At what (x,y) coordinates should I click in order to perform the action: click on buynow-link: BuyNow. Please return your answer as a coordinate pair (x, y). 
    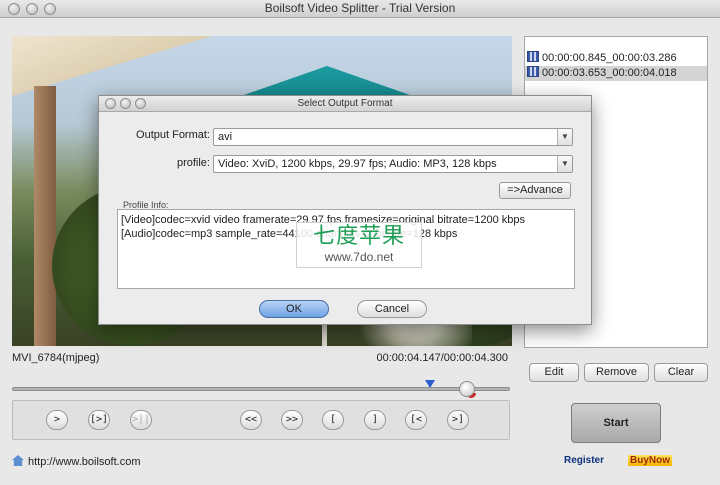
    Looking at the image, I should click on (650, 460).